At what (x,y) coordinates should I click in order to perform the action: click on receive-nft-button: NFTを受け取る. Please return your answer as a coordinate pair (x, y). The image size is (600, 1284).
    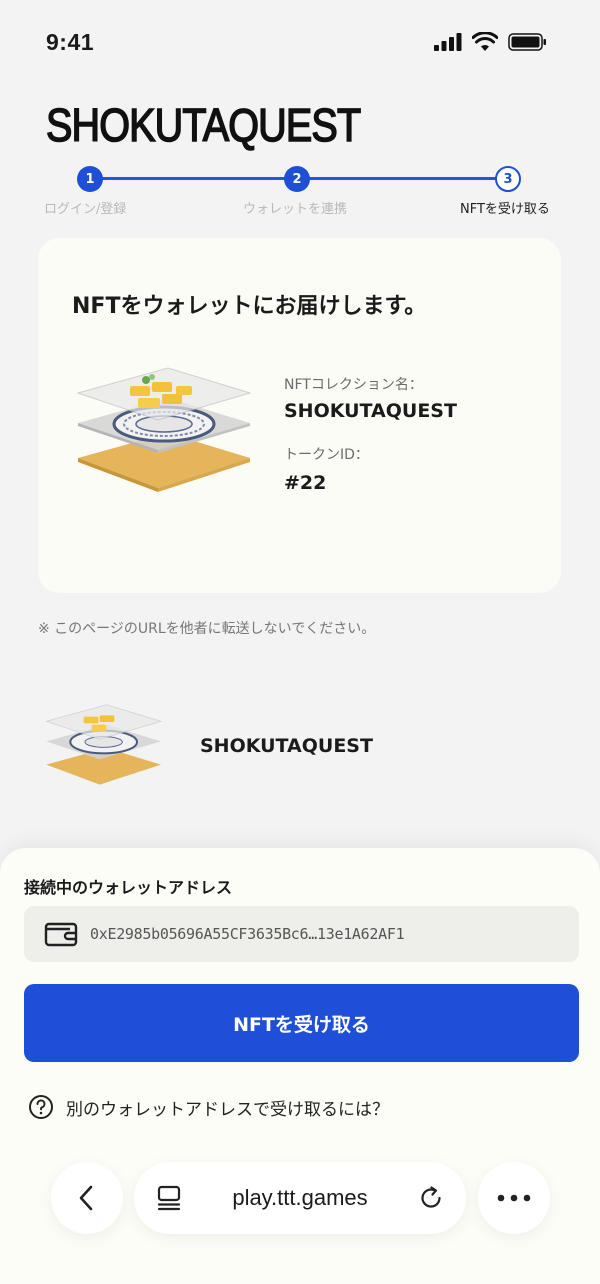
    Looking at the image, I should click on (301, 1023).